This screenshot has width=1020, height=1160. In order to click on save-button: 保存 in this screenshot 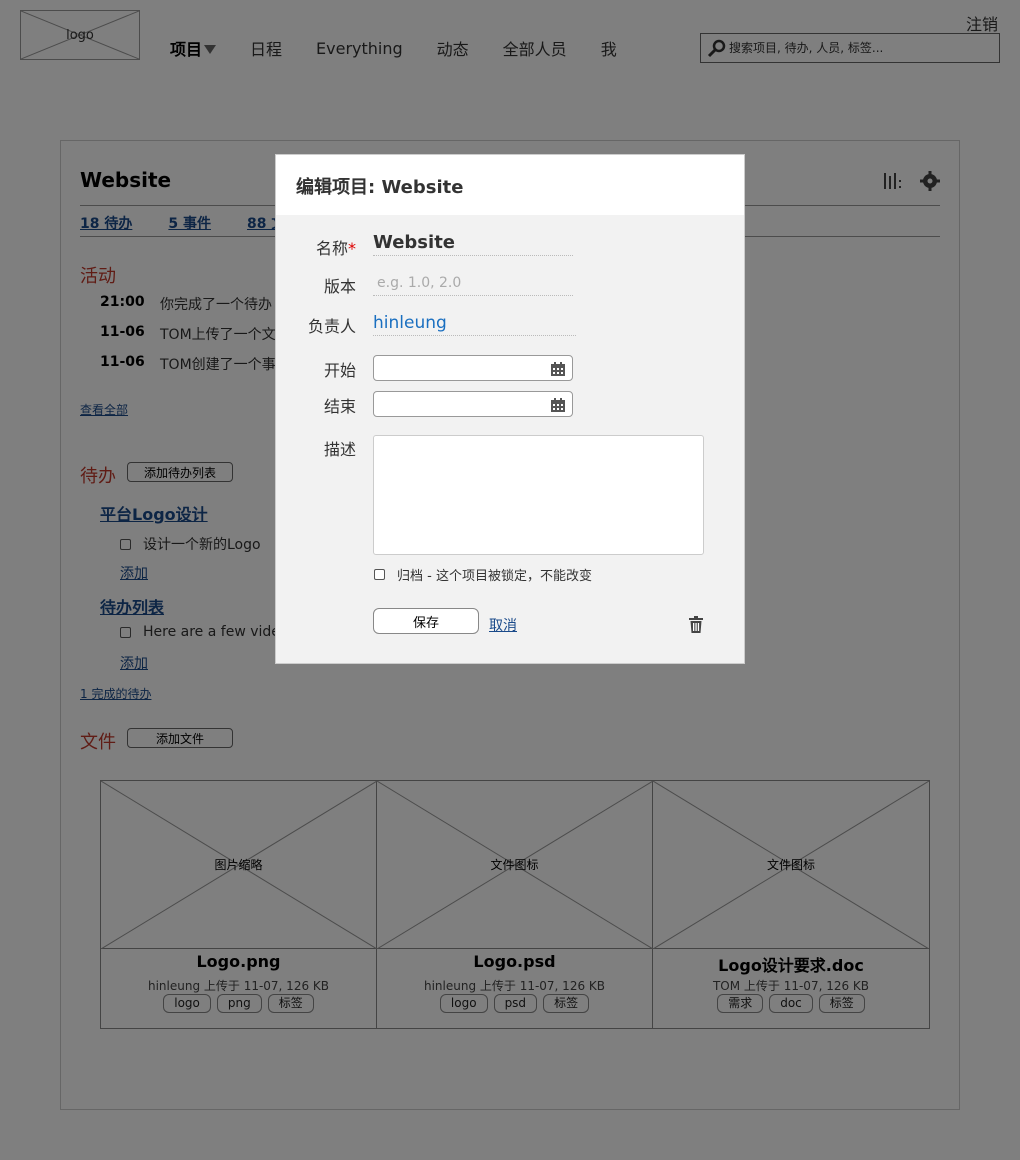, I will do `click(426, 621)`.